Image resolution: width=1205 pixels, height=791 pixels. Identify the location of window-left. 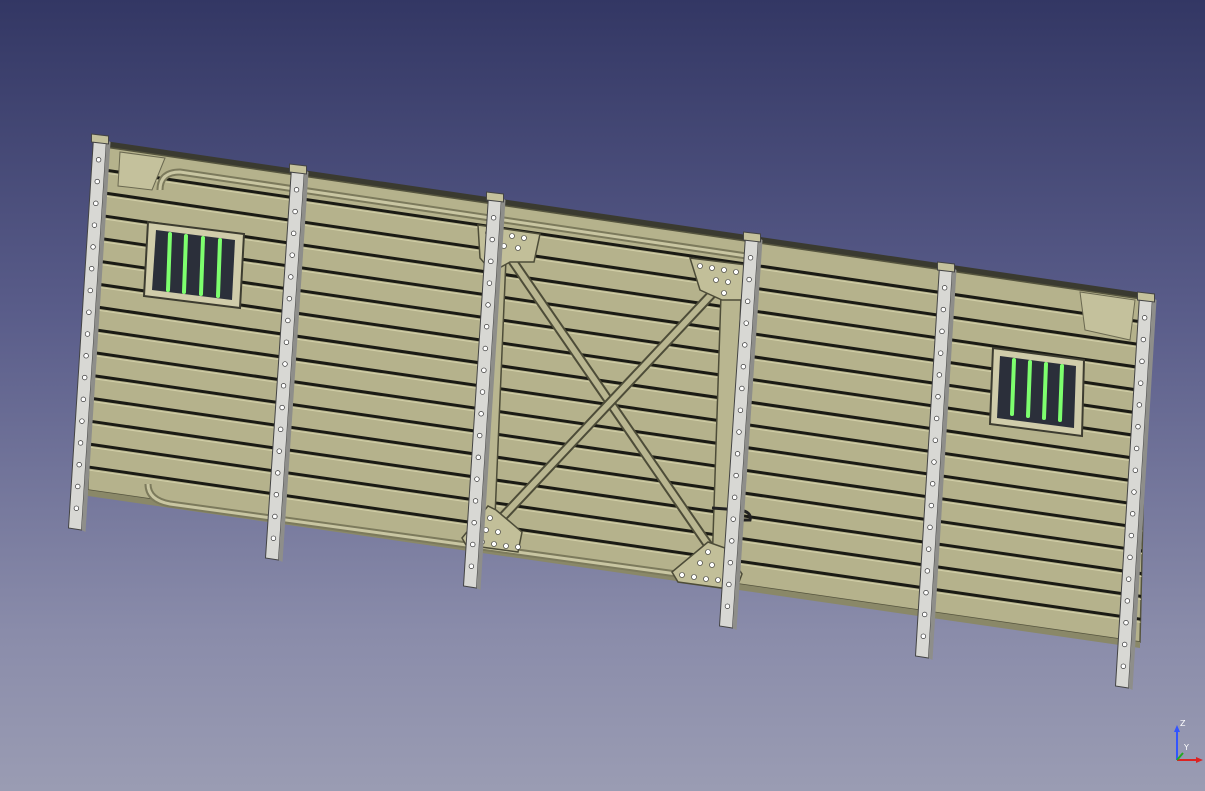
(194, 265).